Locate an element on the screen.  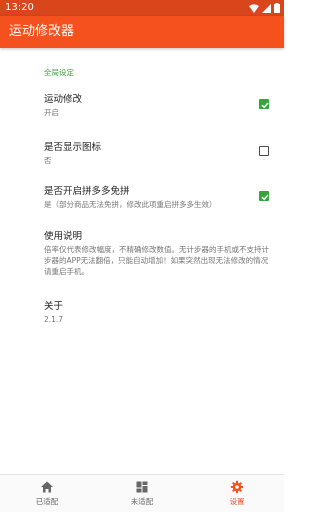
section-header-global: 全局设定 is located at coordinates (59, 72).